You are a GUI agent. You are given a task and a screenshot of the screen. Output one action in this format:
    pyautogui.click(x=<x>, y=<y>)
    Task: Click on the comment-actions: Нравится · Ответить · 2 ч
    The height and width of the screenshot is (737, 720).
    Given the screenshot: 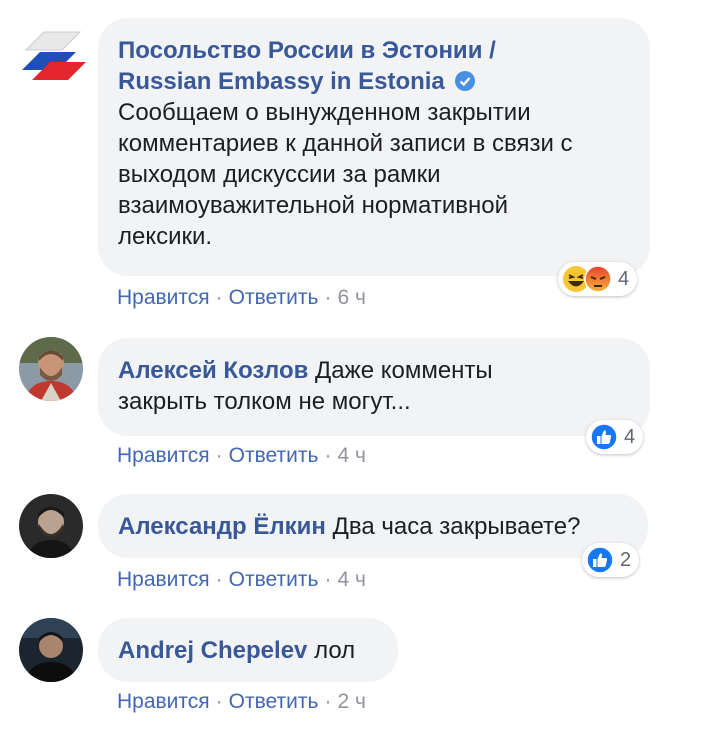 What is the action you would take?
    pyautogui.click(x=241, y=701)
    